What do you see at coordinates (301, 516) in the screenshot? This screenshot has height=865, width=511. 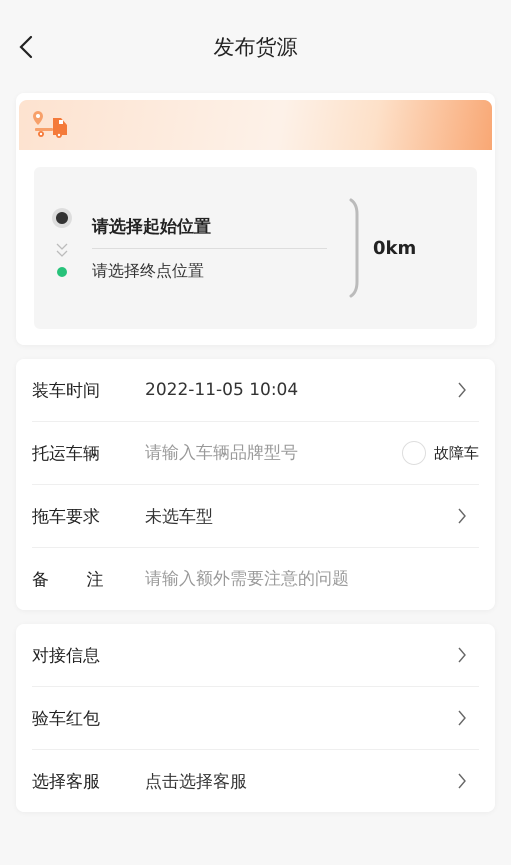 I see `select-value: 未选车型` at bounding box center [301, 516].